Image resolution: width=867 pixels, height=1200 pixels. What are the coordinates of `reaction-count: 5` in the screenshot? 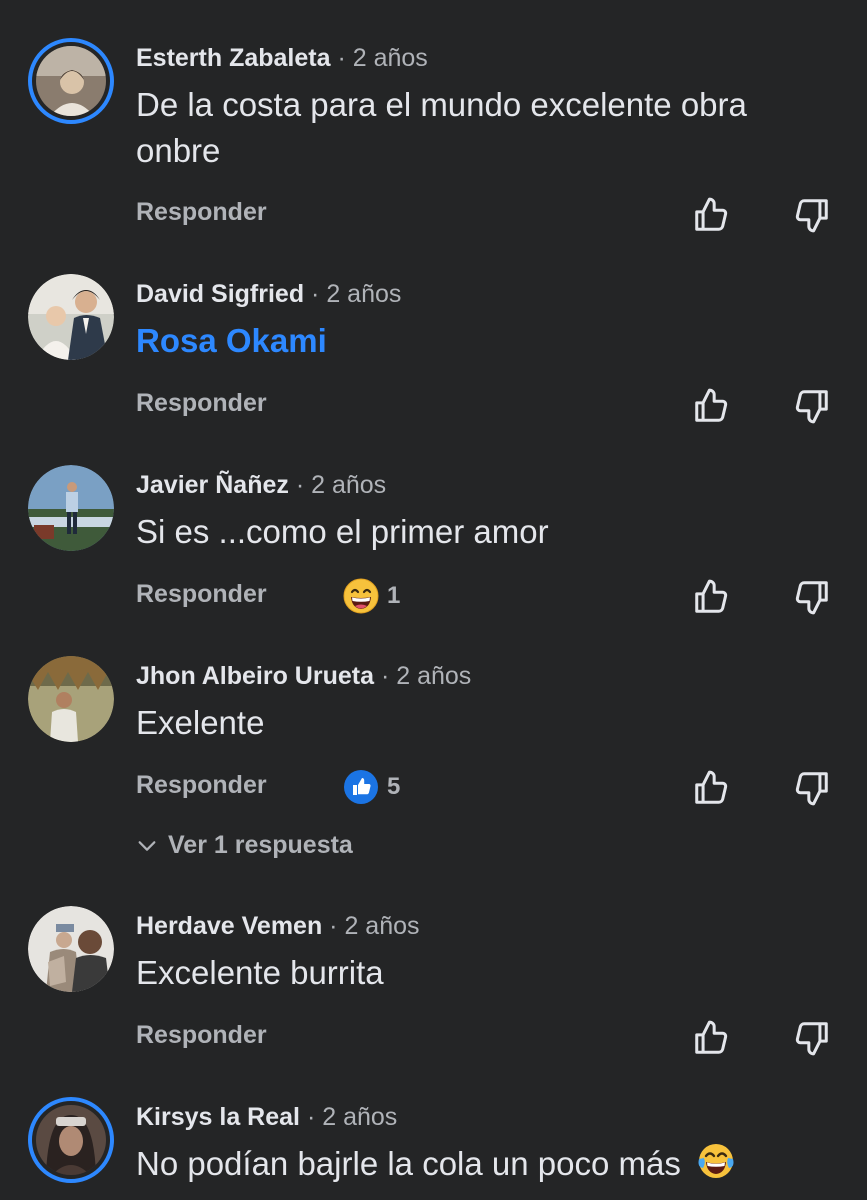 It's located at (394, 786).